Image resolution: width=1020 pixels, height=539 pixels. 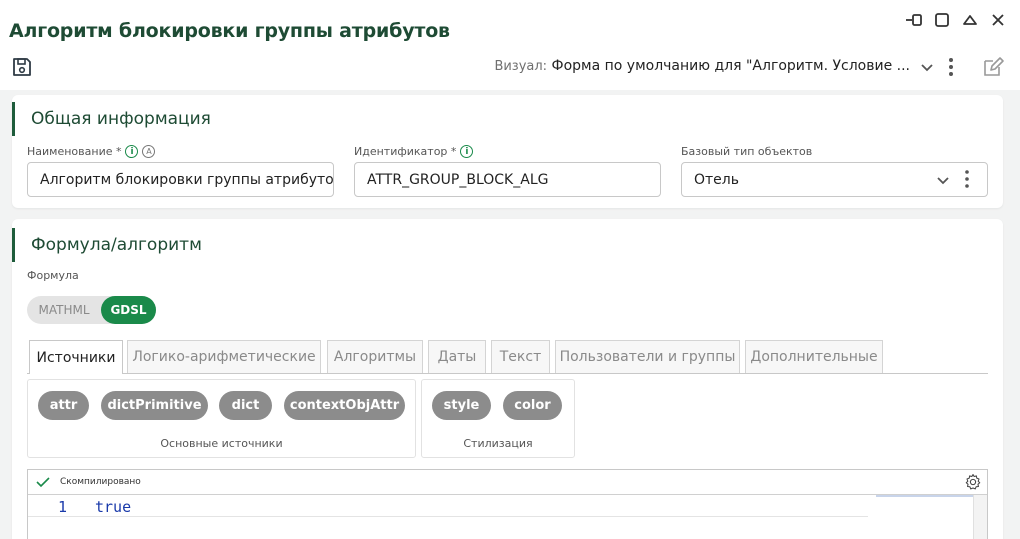 I want to click on tab-logic-arithmetic: Логико-арифметические, so click(x=224, y=356).